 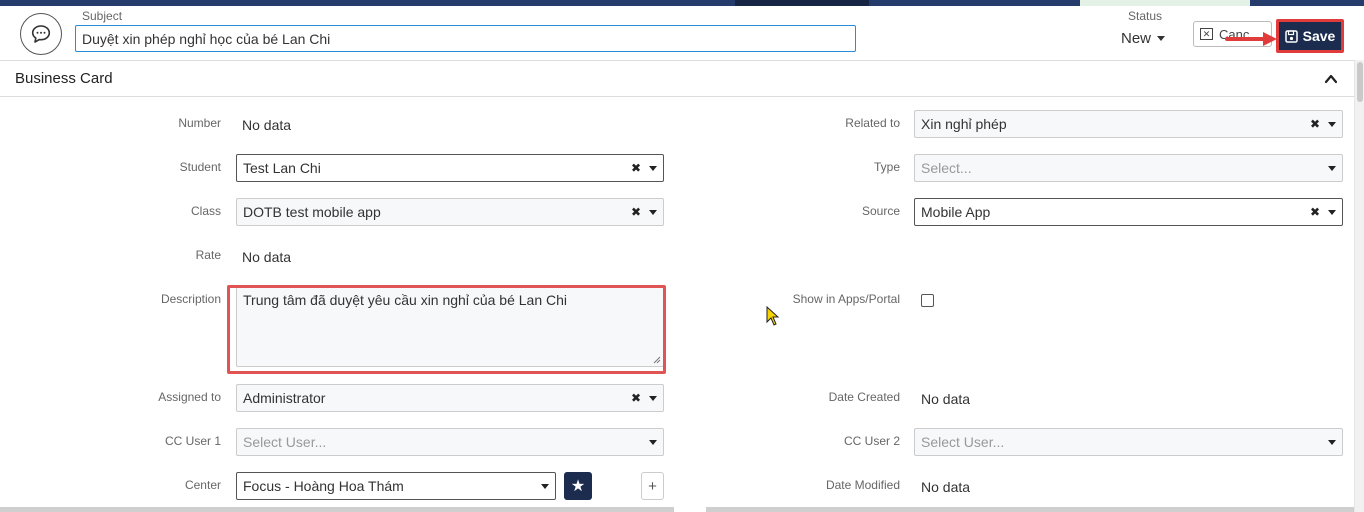 I want to click on record-header: Subject Status New ✕ Canc Save, so click(x=682, y=33).